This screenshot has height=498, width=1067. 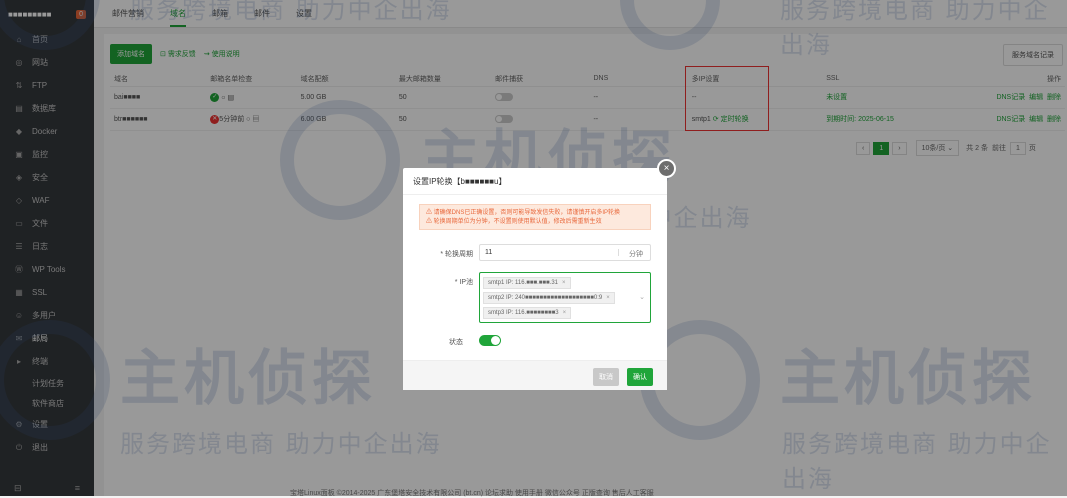 What do you see at coordinates (460, 181) in the screenshot?
I see `dialog-title: 设置IP轮换【b■■■■■■u】` at bounding box center [460, 181].